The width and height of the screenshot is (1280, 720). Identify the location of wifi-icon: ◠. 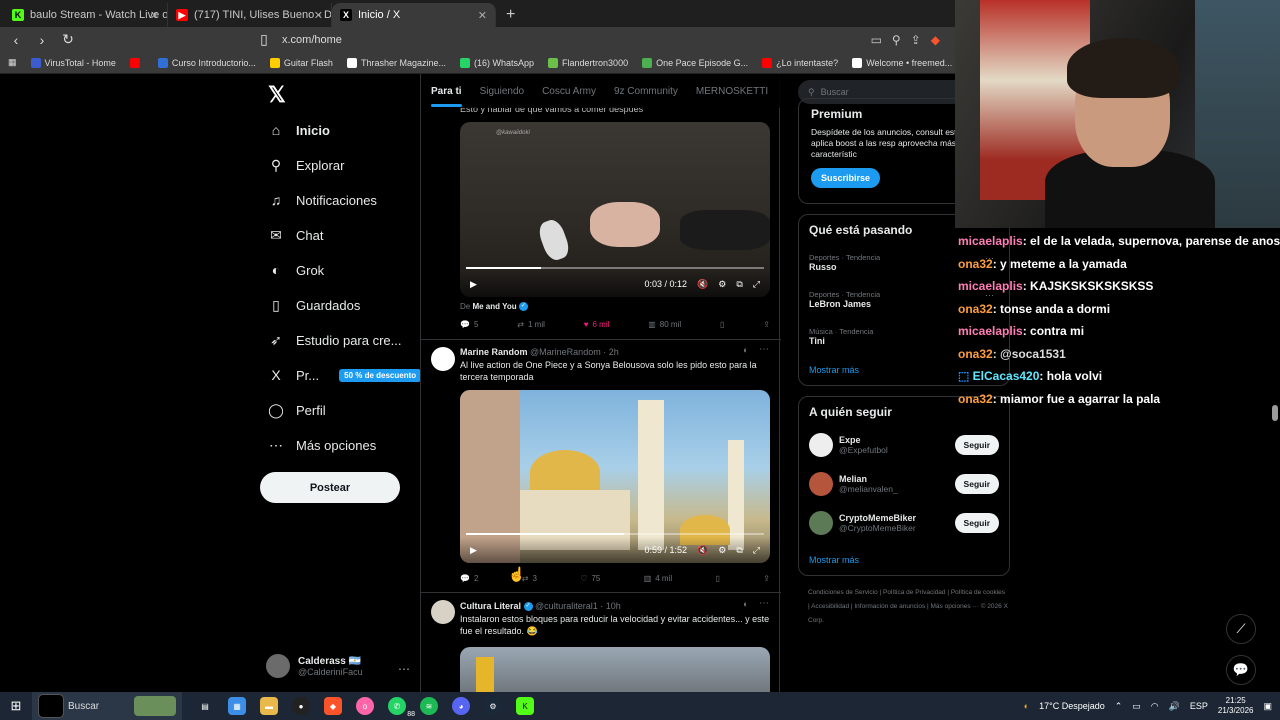
(1155, 706).